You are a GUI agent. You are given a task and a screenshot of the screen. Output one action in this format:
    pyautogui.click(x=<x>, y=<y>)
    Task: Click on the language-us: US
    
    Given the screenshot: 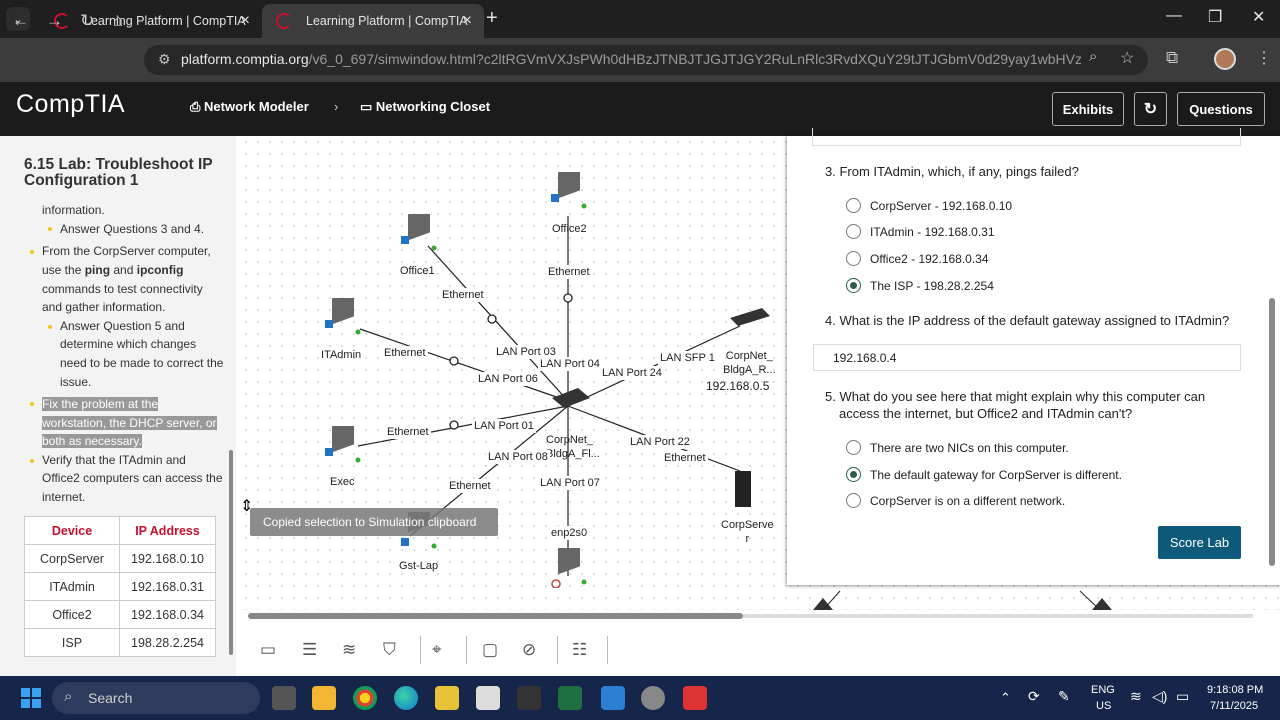 What is the action you would take?
    pyautogui.click(x=1103, y=706)
    